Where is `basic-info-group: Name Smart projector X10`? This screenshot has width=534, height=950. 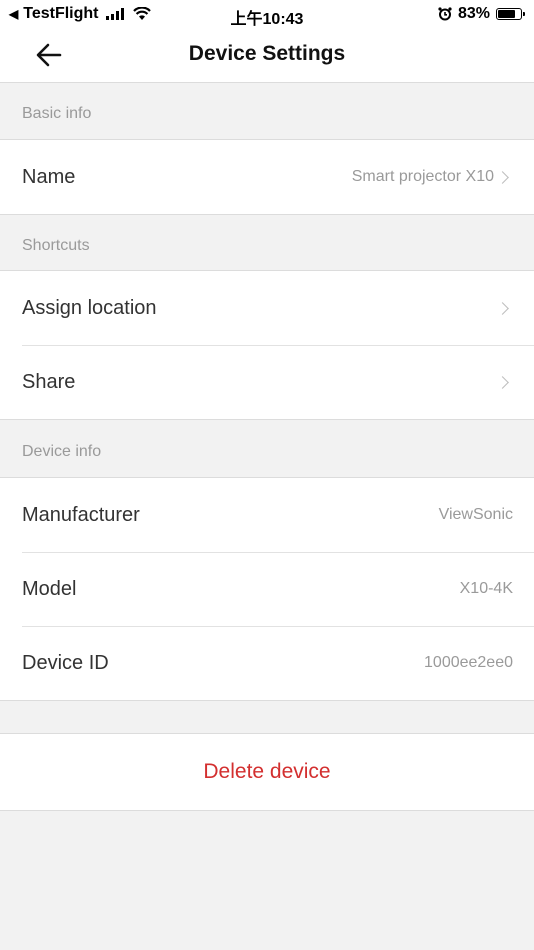
basic-info-group: Name Smart projector X10 is located at coordinates (267, 177).